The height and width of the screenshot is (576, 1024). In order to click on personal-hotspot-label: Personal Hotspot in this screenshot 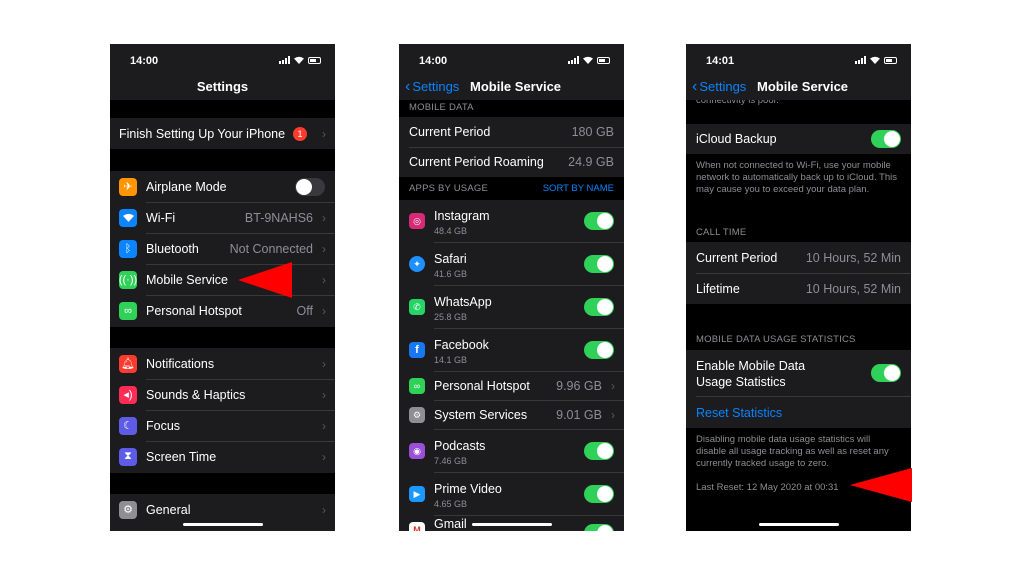, I will do `click(194, 310)`.